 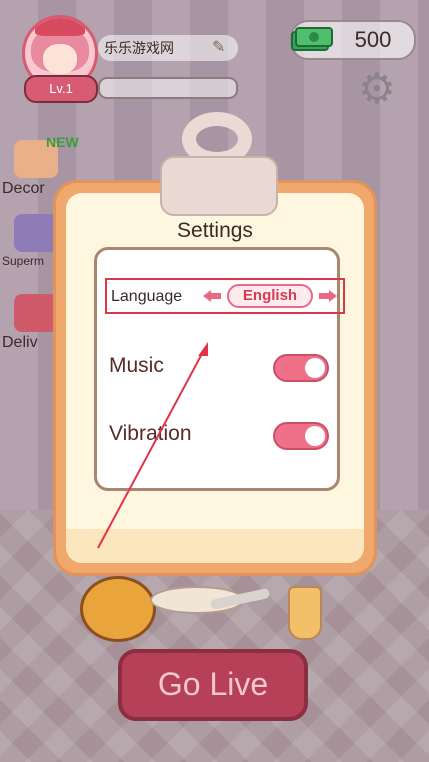 I want to click on food-bowl-image, so click(x=118, y=609).